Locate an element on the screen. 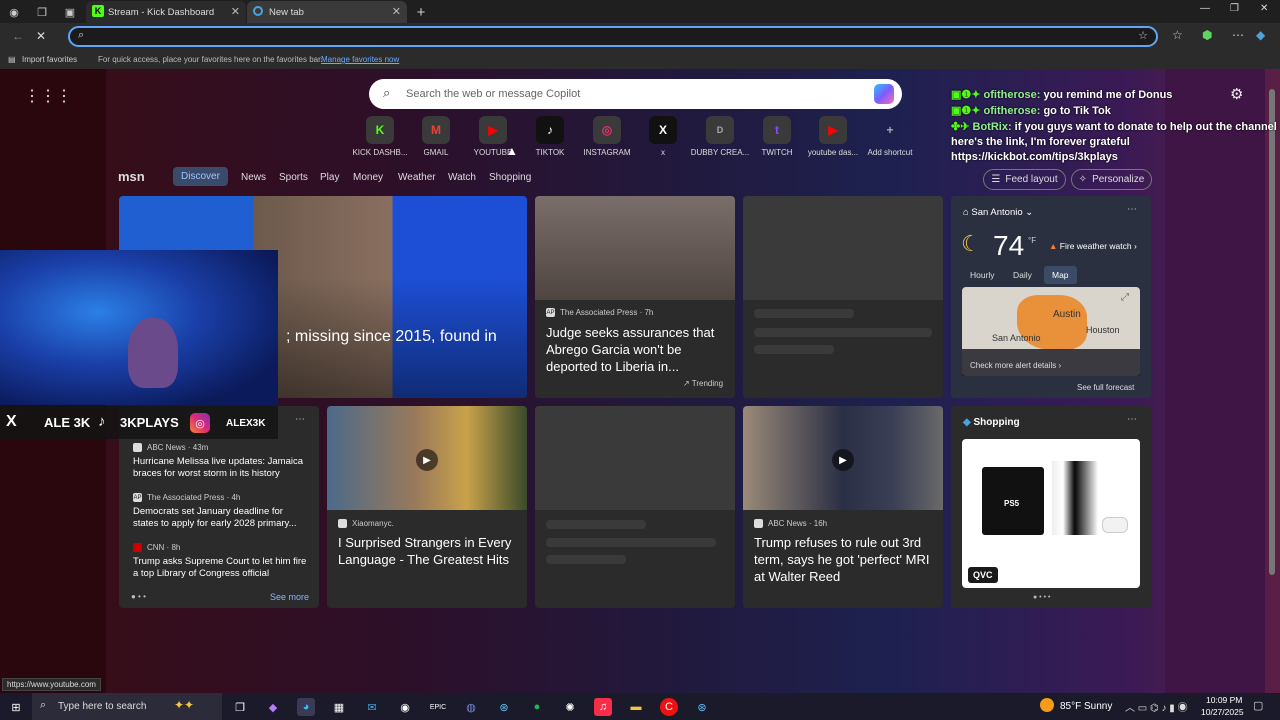 This screenshot has width=1280, height=720. shortcut-x: Xx is located at coordinates (663, 136).